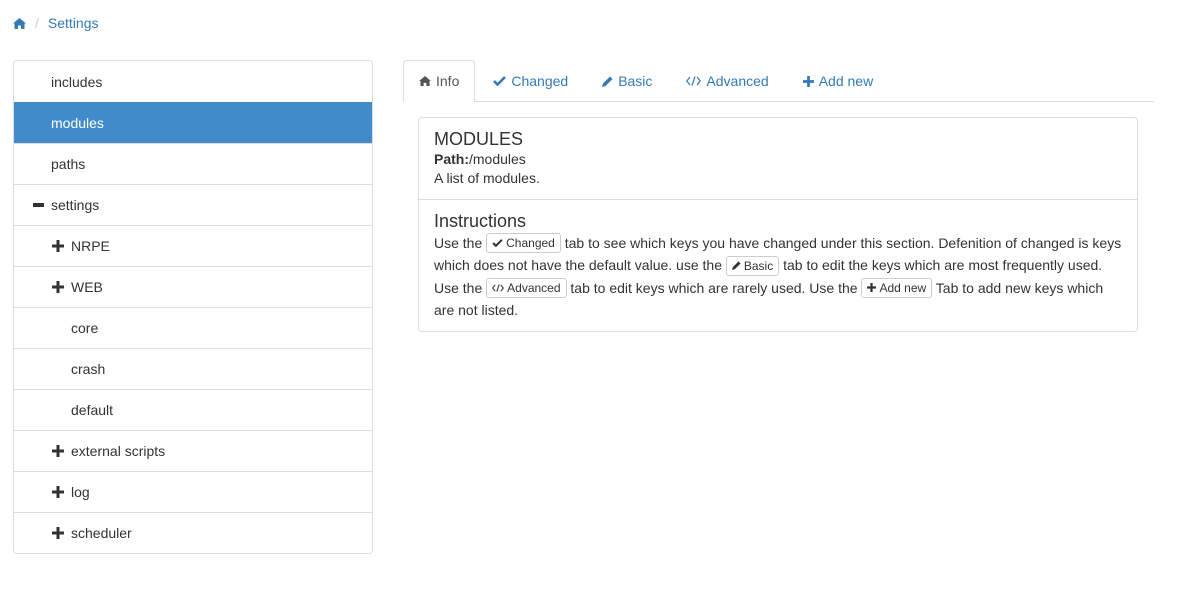 Image resolution: width=1189 pixels, height=594 pixels. What do you see at coordinates (903, 287) in the screenshot?
I see `add-new-button-label: Add new` at bounding box center [903, 287].